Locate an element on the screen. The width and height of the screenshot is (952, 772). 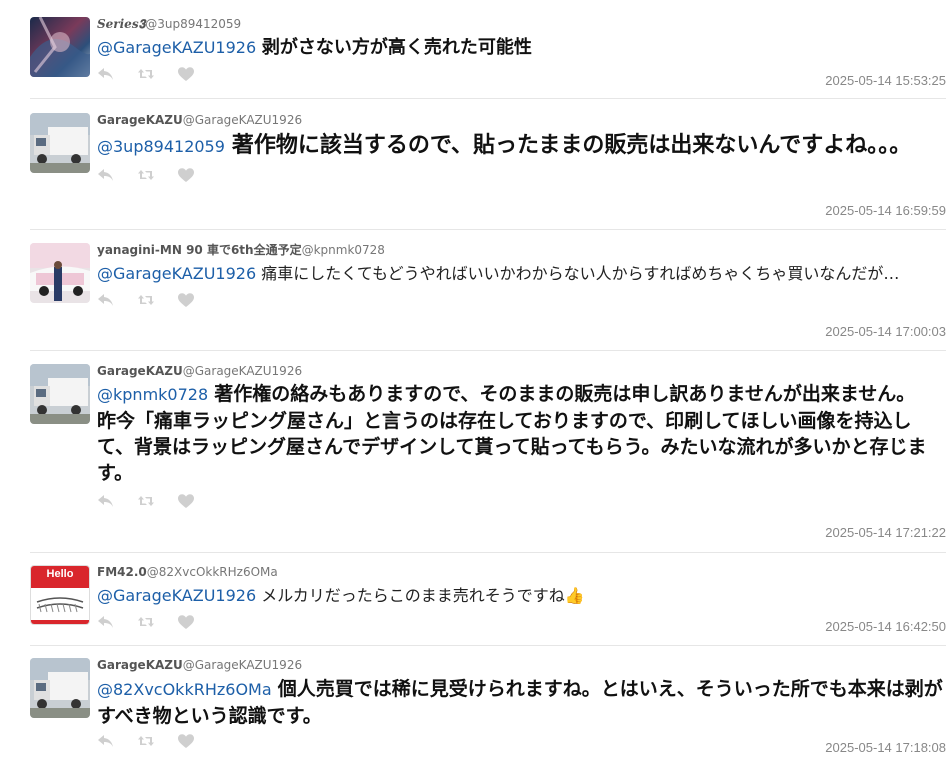
tweet-text: メルカリだったらこのまま売れそうですね👍 is located at coordinates (423, 595).